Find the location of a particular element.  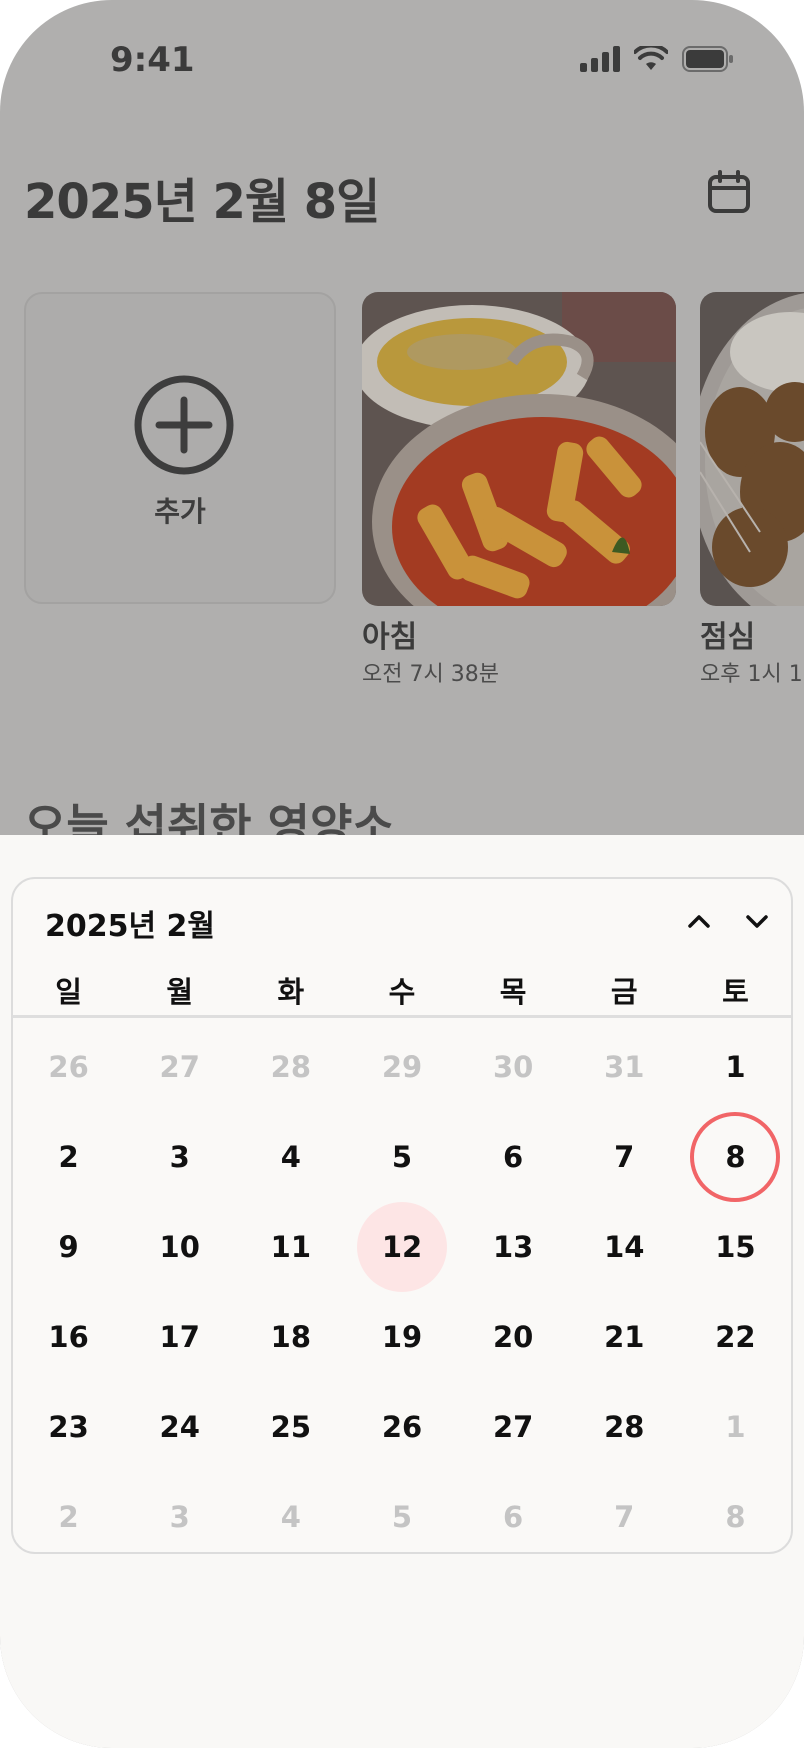

calendar-day: 10 is located at coordinates (179, 1247).